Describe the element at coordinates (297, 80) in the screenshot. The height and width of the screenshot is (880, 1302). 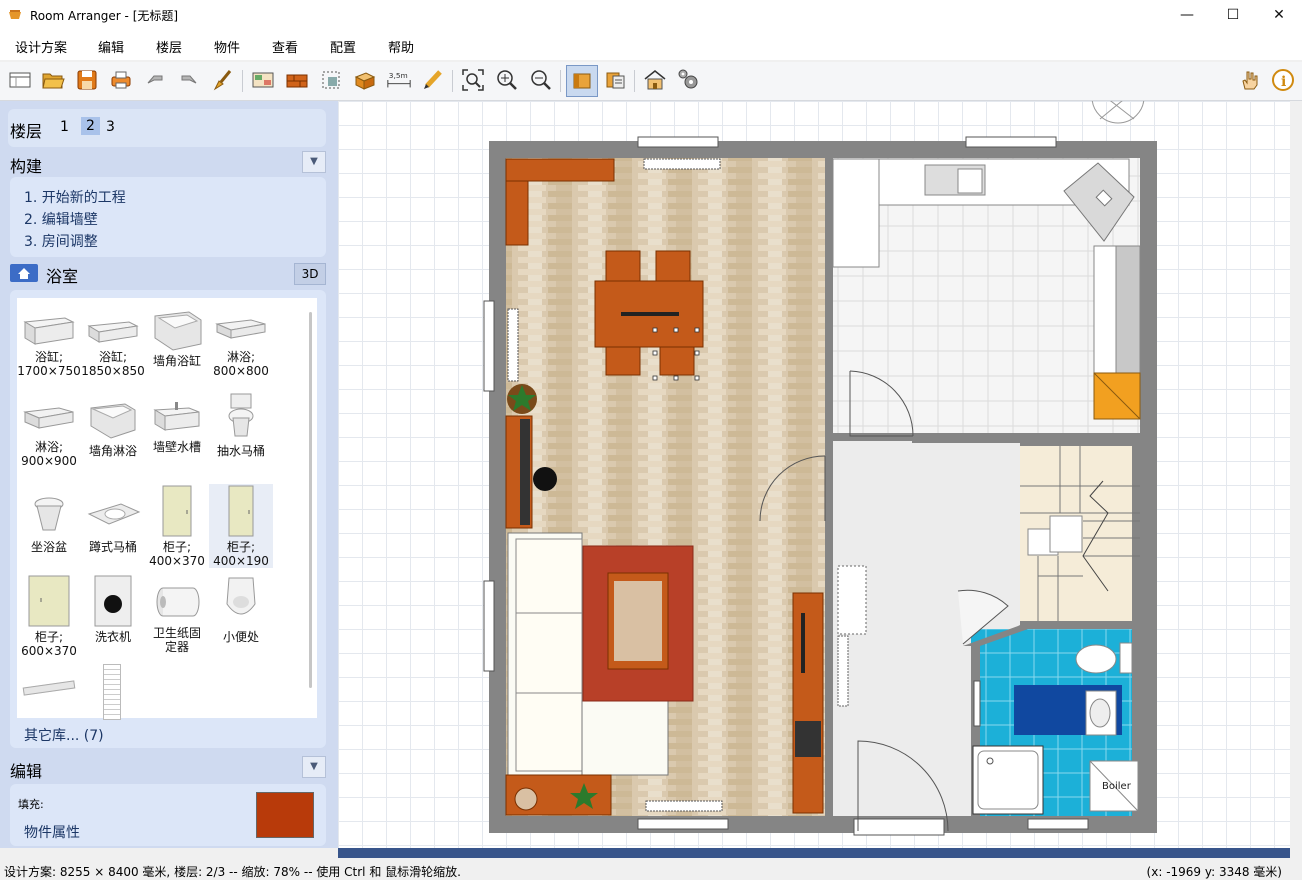
I see `wall-icon` at that location.